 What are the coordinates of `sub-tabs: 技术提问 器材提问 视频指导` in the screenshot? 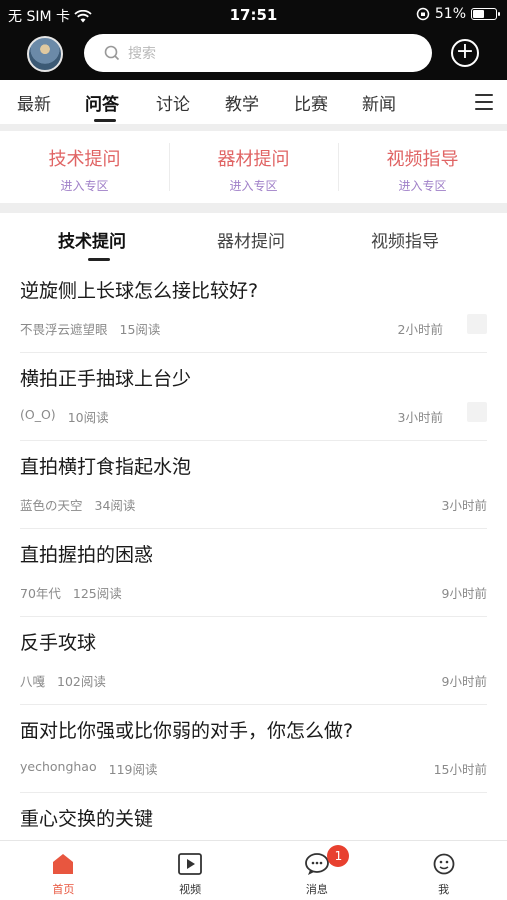 It's located at (253, 238).